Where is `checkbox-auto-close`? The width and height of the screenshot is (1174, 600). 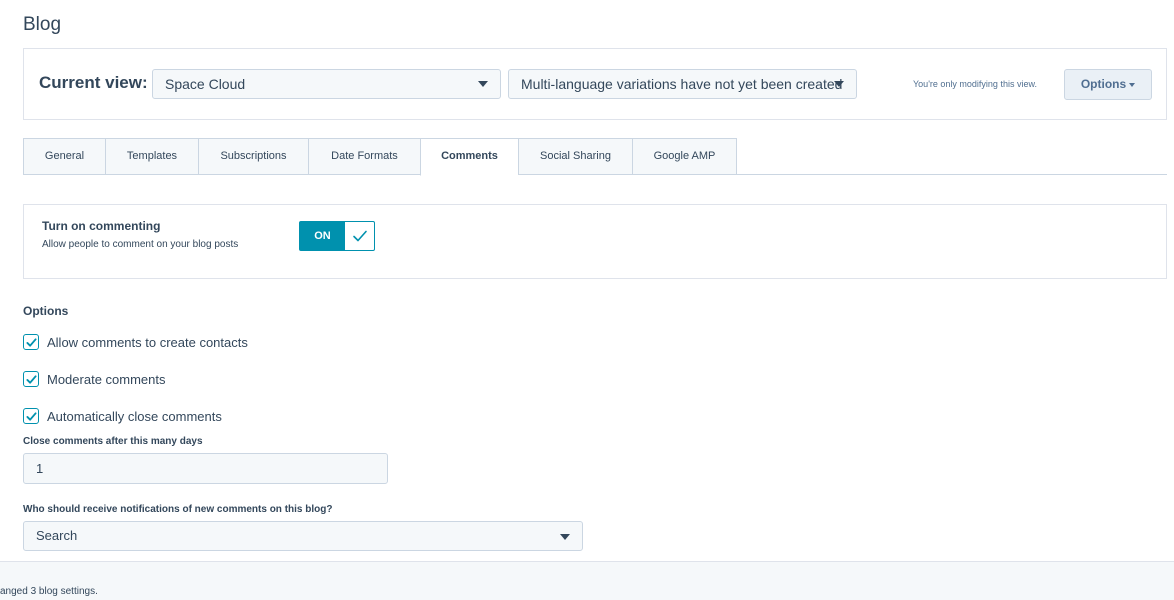 checkbox-auto-close is located at coordinates (31, 416).